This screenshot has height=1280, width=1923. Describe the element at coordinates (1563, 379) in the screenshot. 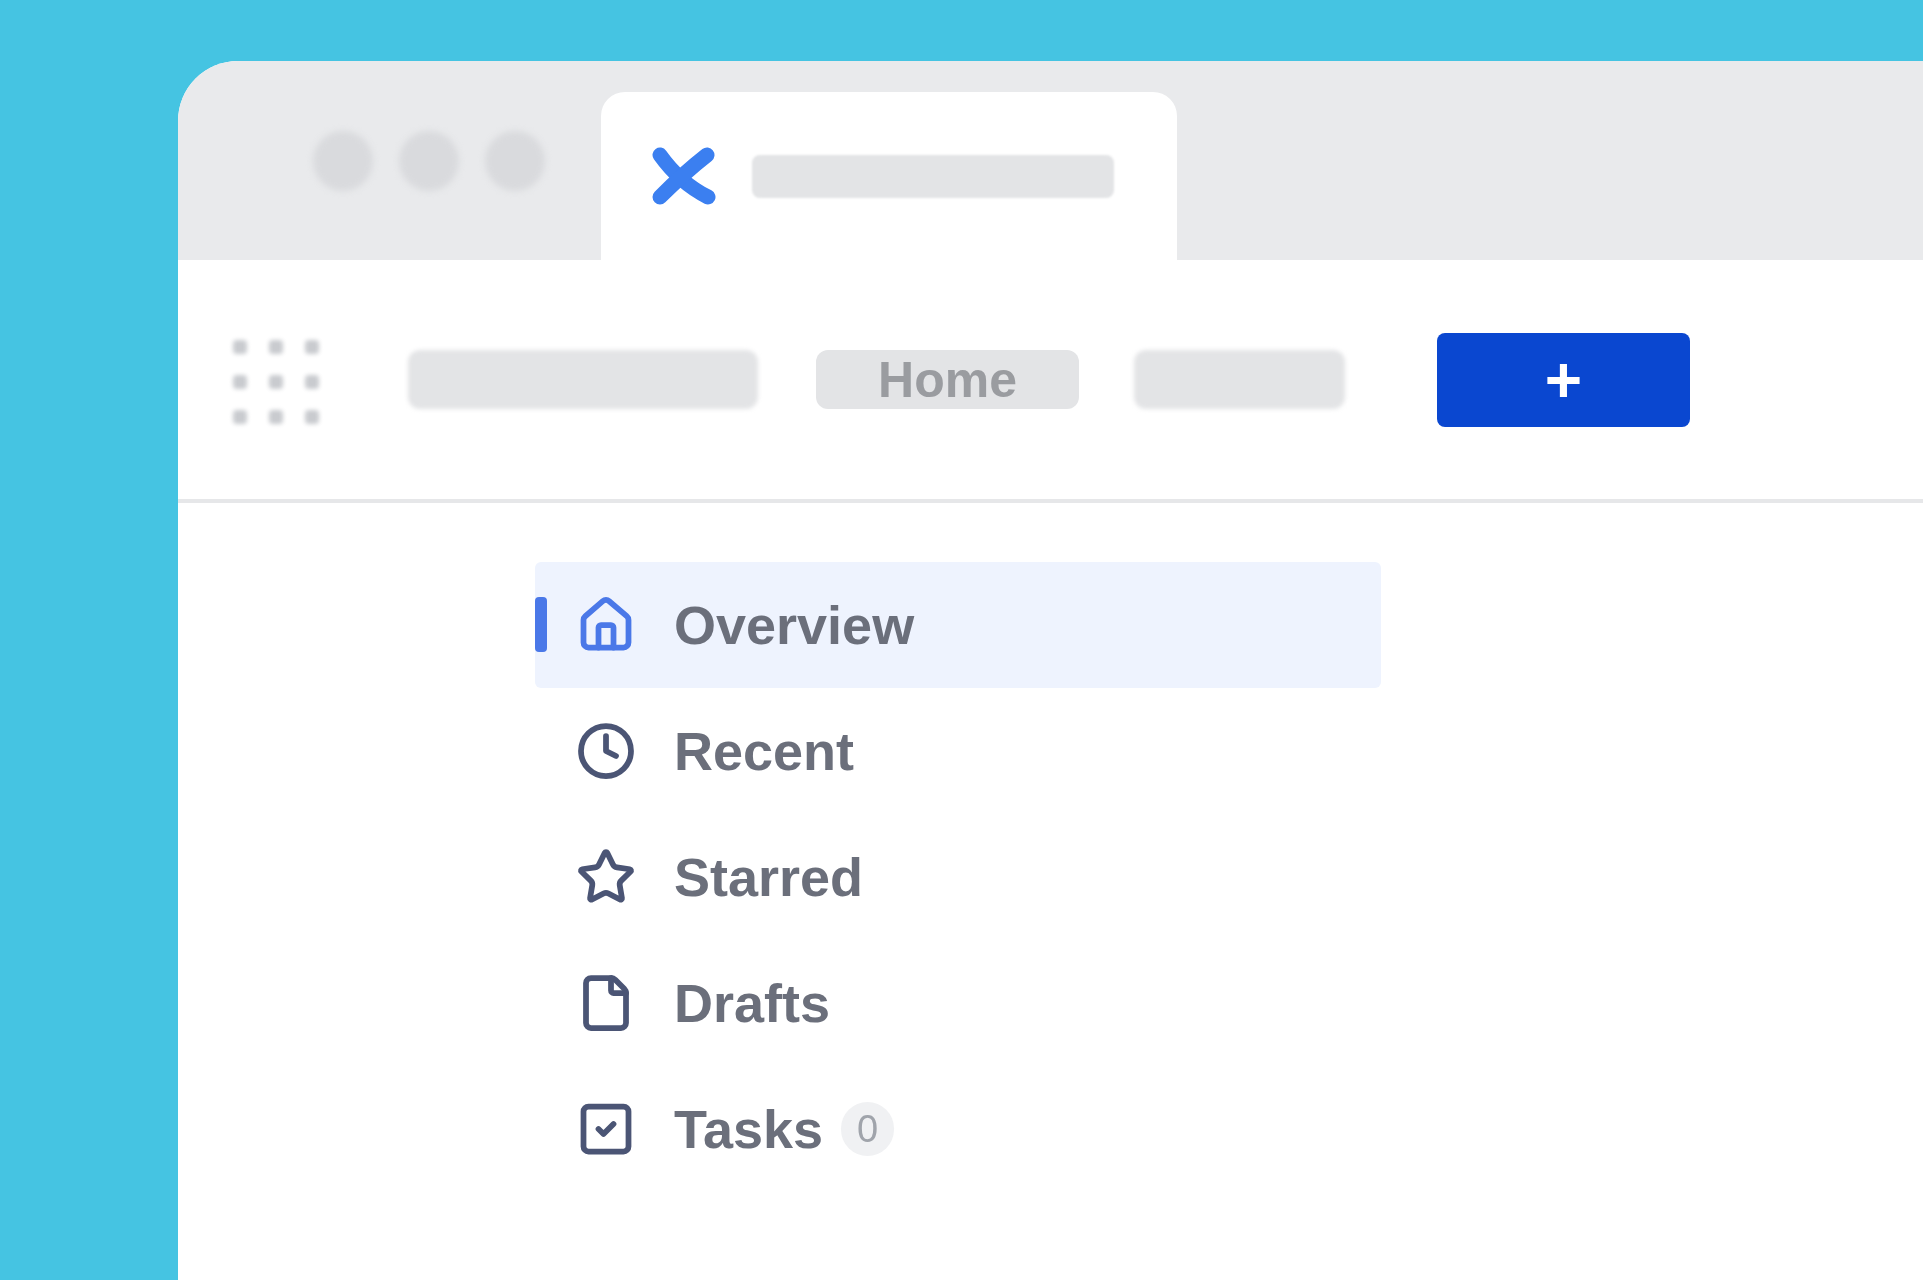

I see `create-button: +` at that location.